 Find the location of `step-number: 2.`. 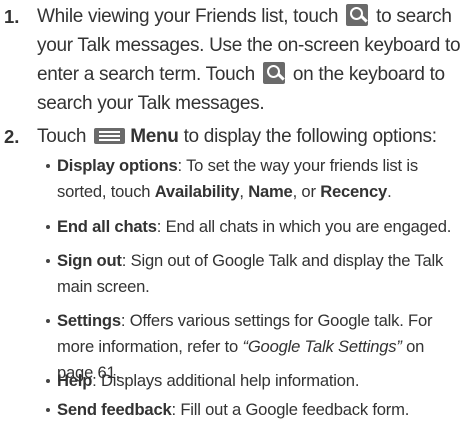

step-number: 2. is located at coordinates (12, 136).